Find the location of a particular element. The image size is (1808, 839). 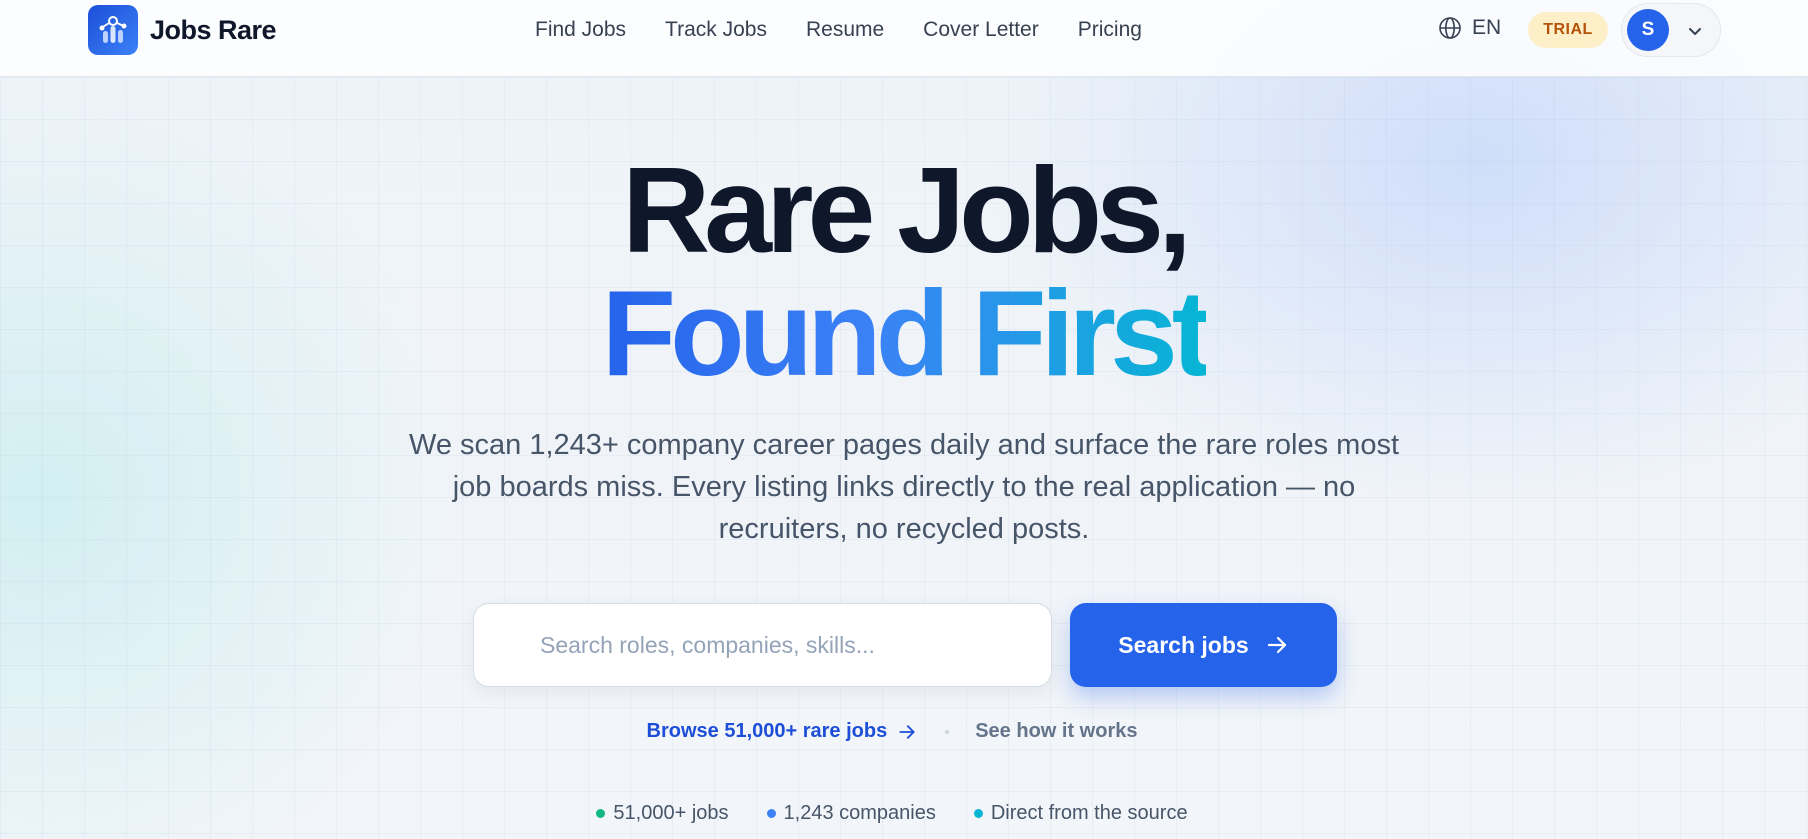

nav-track-jobs: Track Jobs is located at coordinates (716, 30).